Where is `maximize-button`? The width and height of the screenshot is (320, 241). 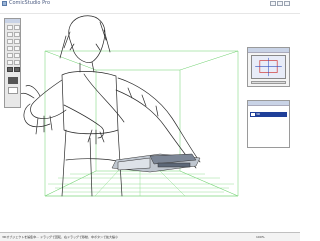 maximize-button is located at coordinates (280, 3).